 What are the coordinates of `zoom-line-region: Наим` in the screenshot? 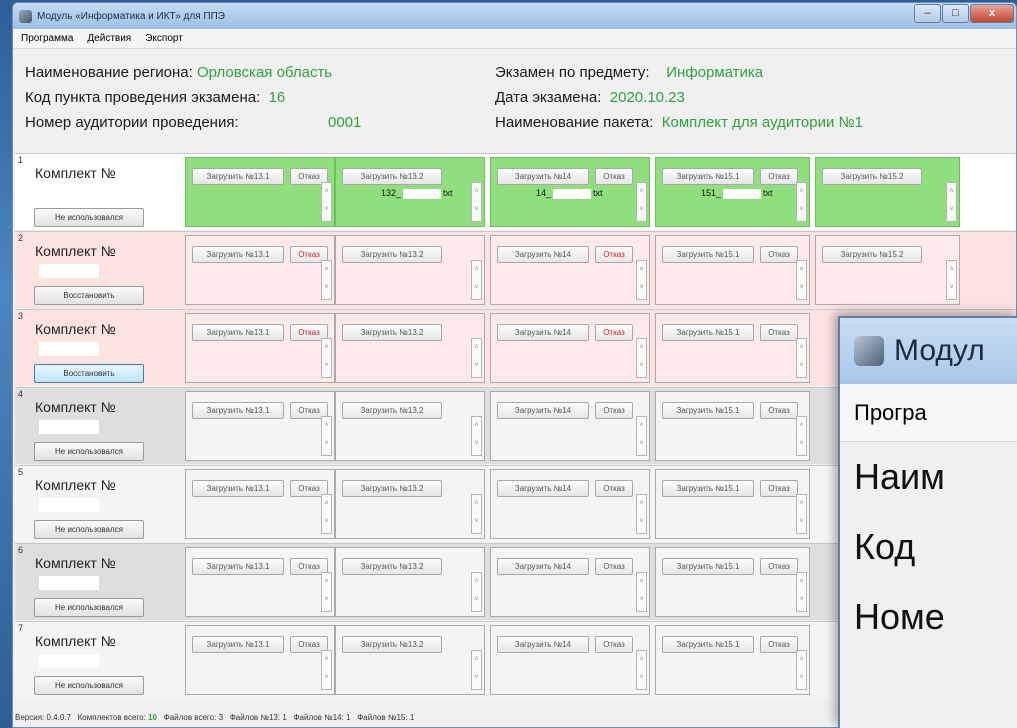 It's located at (899, 476).